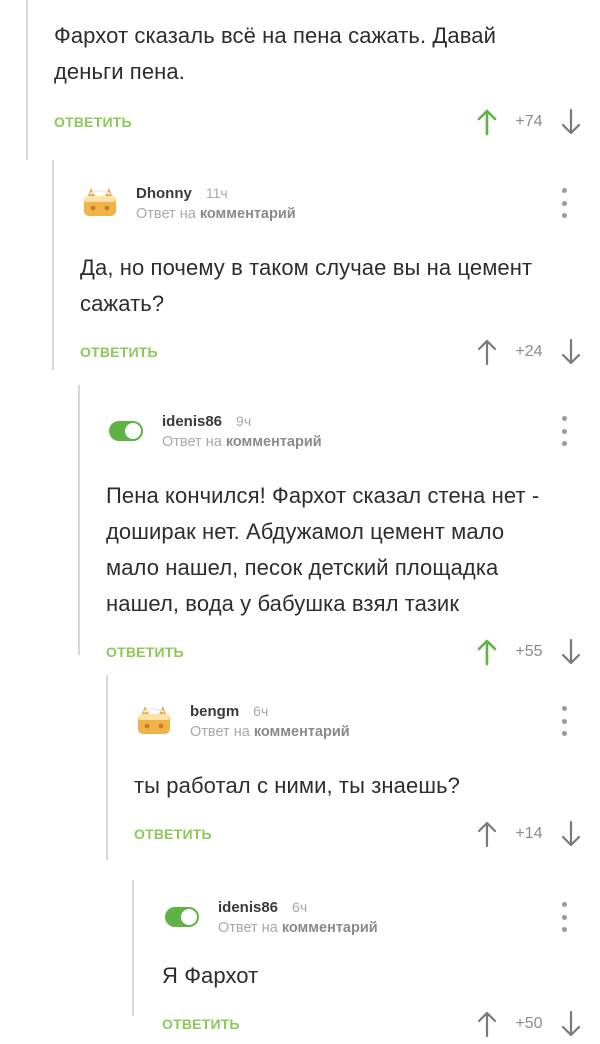 The image size is (600, 1044). I want to click on comment-header: Dhonny 11ч Ответ на комментарий, so click(340, 203).